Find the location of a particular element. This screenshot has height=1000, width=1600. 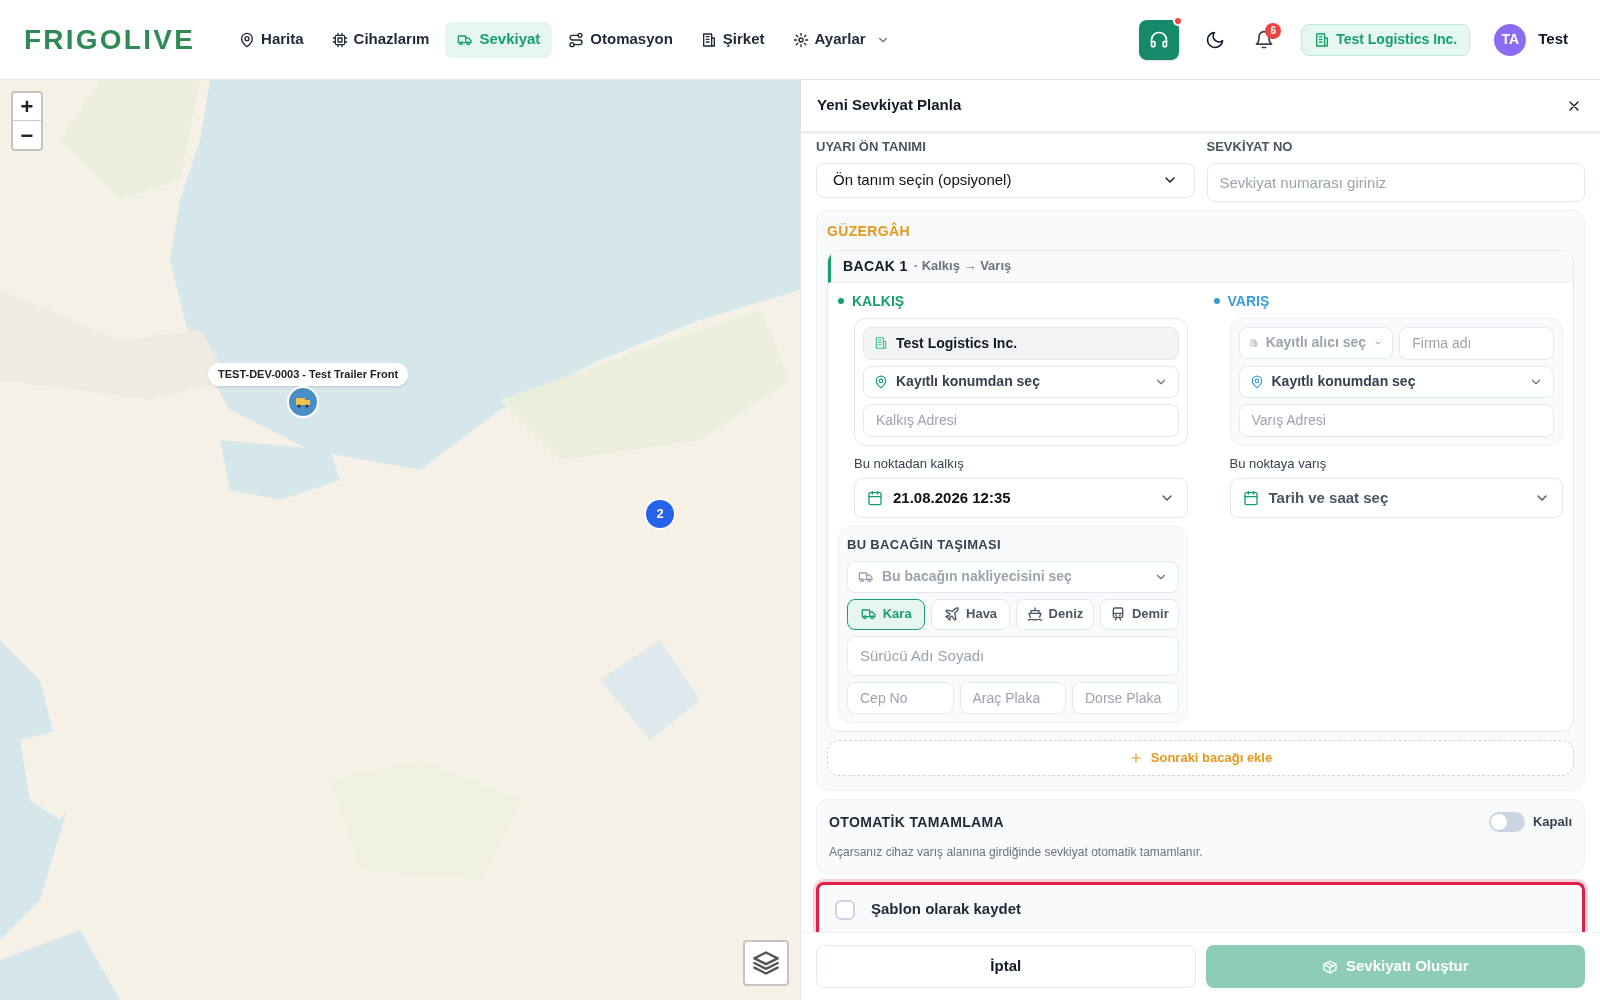

package-icon is located at coordinates (1329, 966).